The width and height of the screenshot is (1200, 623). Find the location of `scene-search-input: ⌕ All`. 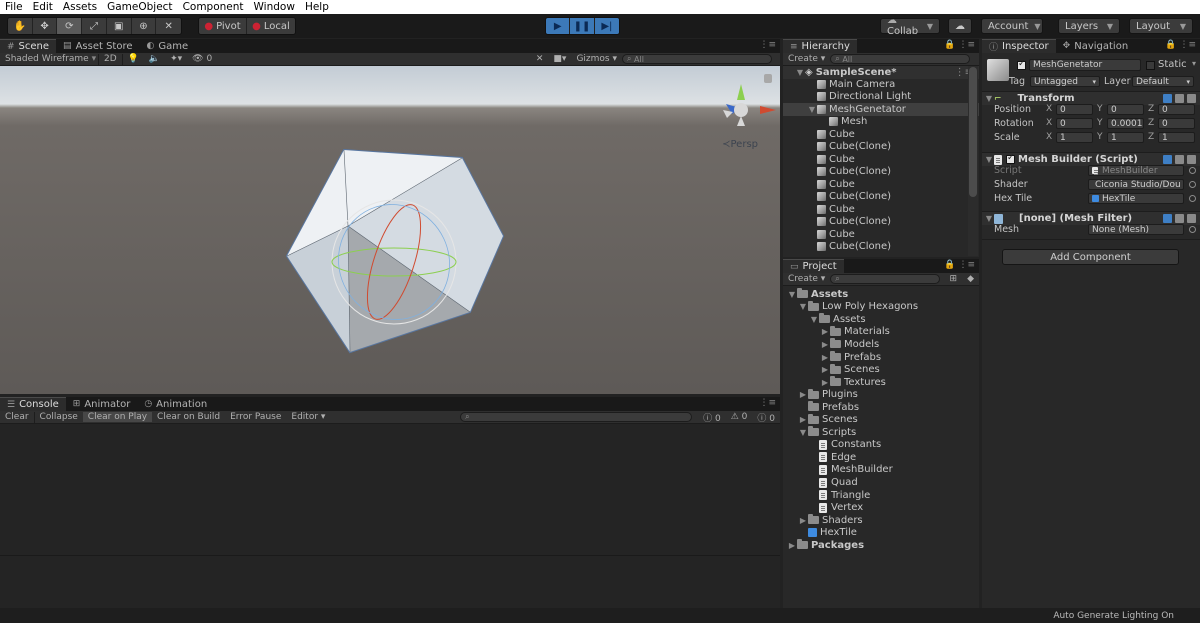

scene-search-input: ⌕ All is located at coordinates (697, 59).